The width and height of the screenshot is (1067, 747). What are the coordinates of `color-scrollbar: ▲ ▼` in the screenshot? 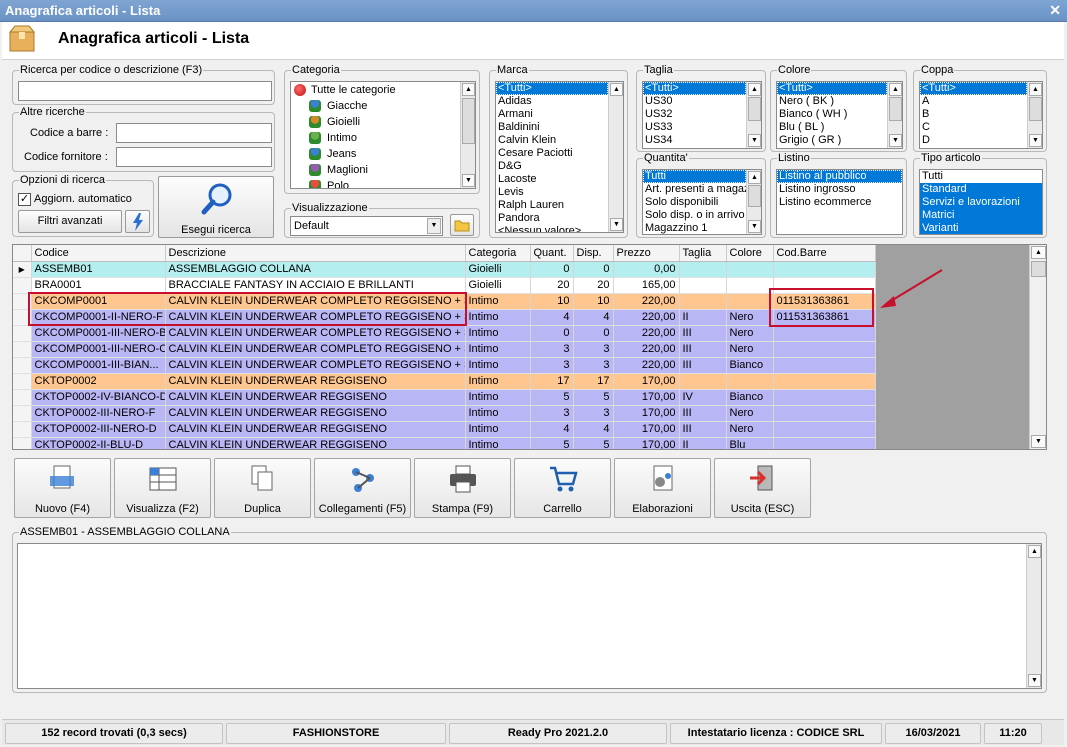 It's located at (894, 115).